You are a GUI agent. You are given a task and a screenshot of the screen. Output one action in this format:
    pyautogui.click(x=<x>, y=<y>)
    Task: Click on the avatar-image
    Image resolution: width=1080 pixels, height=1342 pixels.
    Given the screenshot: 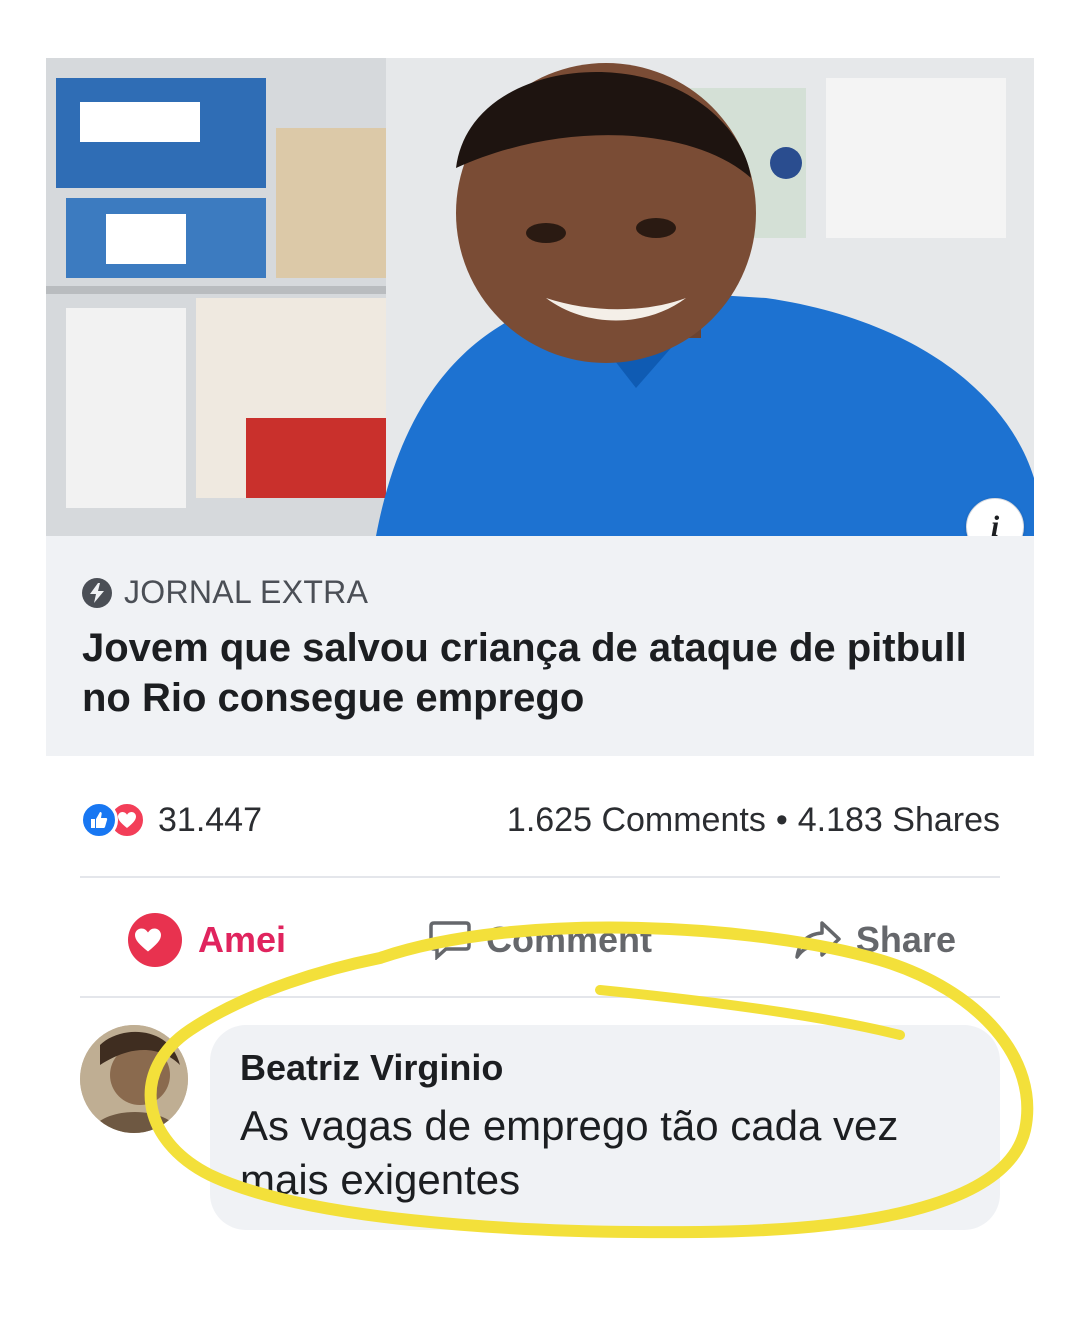 What is the action you would take?
    pyautogui.click(x=134, y=1079)
    